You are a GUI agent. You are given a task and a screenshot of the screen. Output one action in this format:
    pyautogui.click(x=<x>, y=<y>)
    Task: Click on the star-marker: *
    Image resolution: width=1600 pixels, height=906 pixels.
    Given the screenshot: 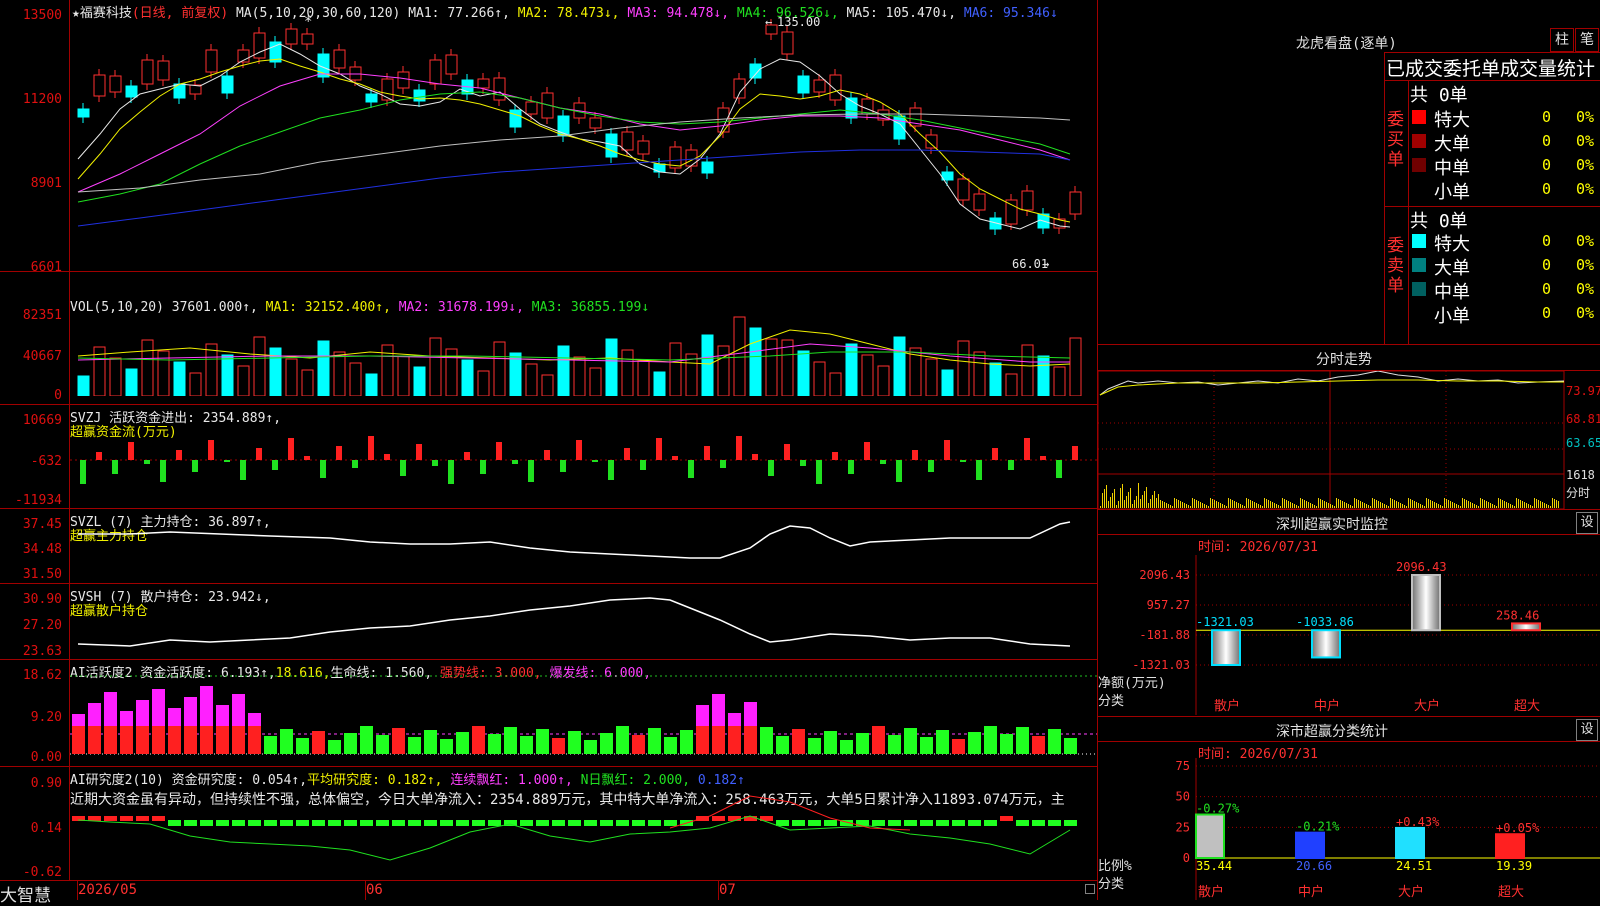 What is the action you would take?
    pyautogui.click(x=308, y=22)
    